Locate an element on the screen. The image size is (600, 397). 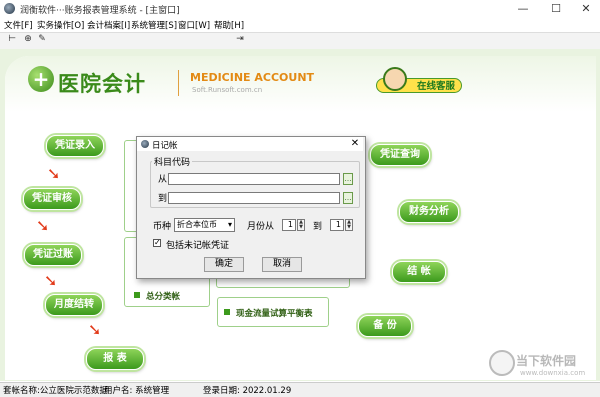
month-from-spinner: ▲ ▼ is located at coordinates (301, 225).